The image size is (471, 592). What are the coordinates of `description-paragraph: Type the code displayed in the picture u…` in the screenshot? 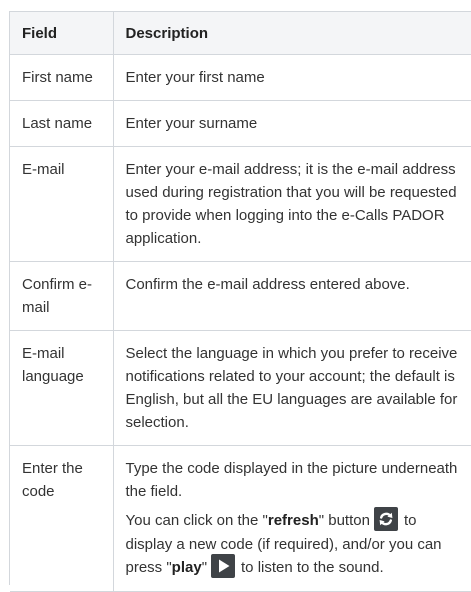 It's located at (291, 480).